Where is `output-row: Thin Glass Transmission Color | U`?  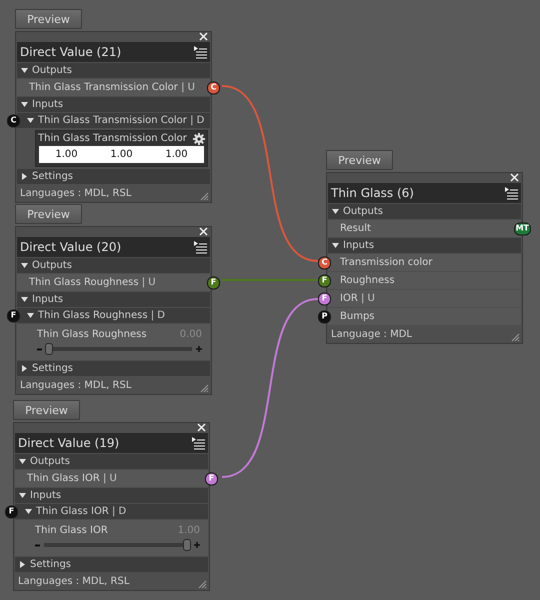
output-row: Thin Glass Transmission Color | U is located at coordinates (113, 87).